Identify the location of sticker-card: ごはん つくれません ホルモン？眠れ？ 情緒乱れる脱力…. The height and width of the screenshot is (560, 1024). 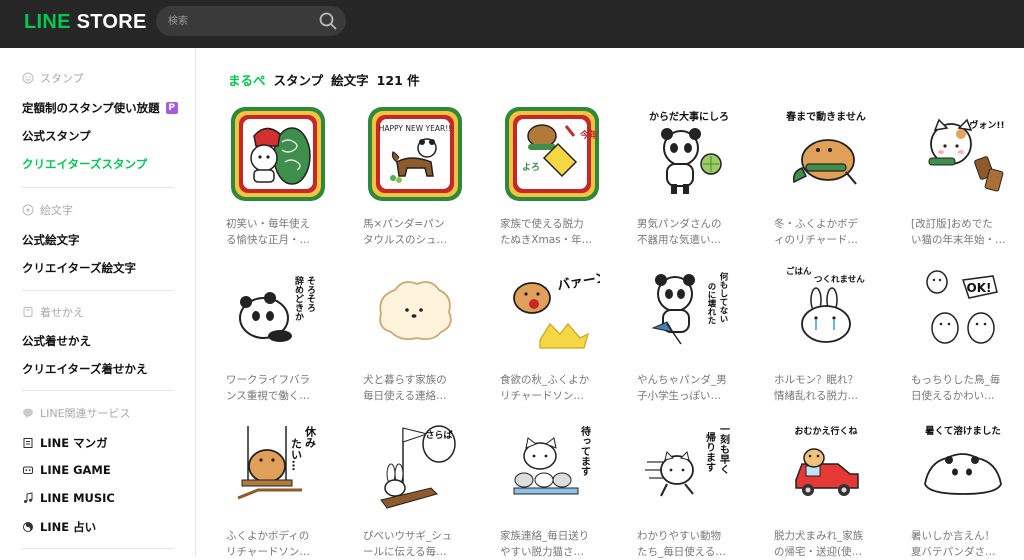
(829, 333).